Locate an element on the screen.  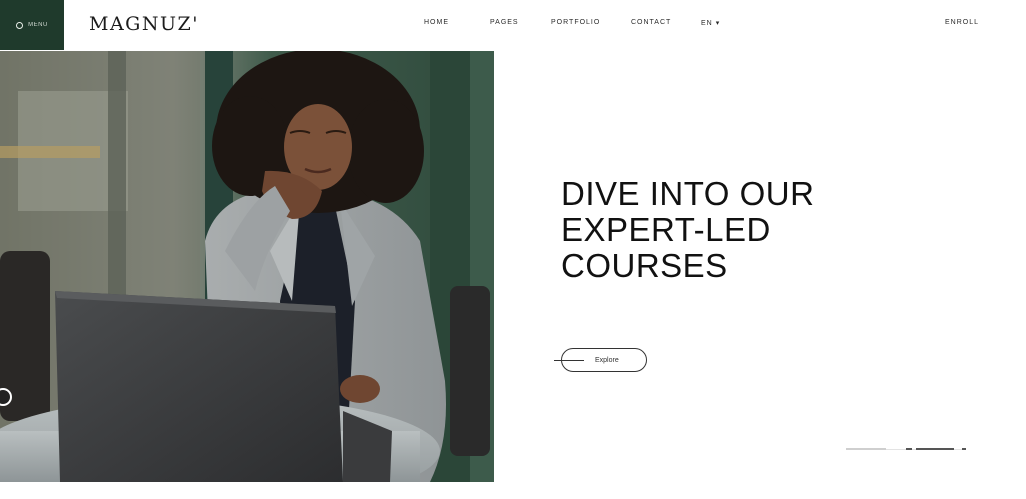
slider-progress-active is located at coordinates (935, 449).